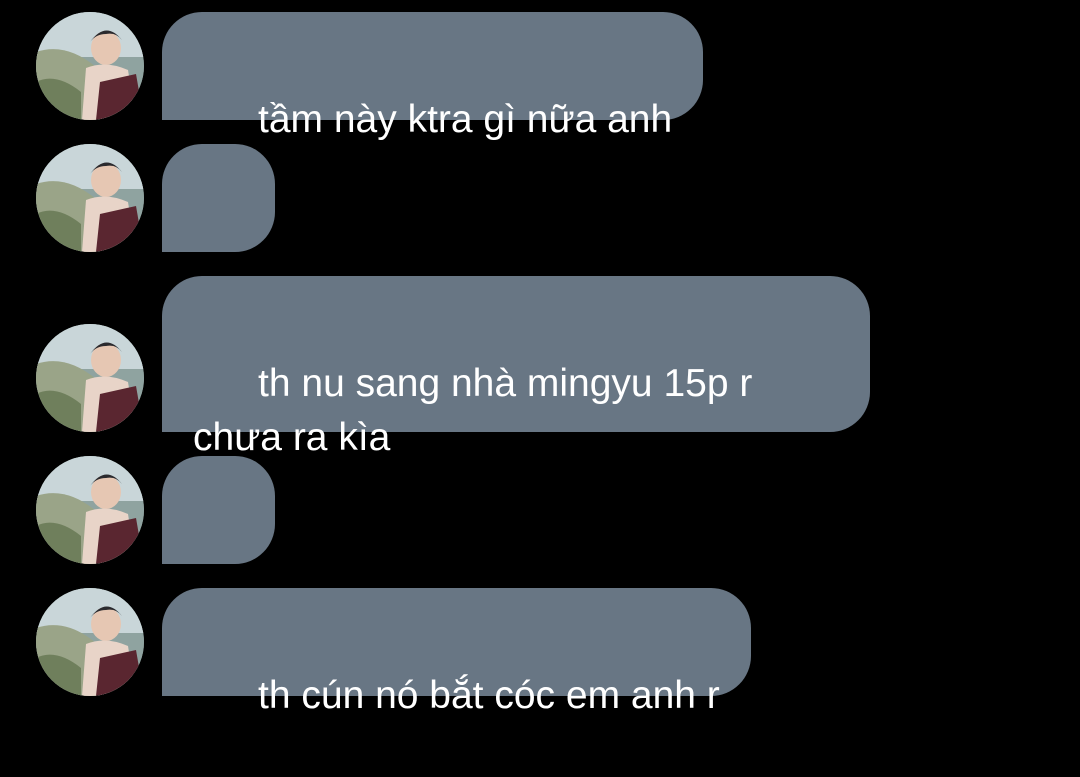 The image size is (1080, 777). What do you see at coordinates (456, 652) in the screenshot?
I see `message-bubble: th cún nó bắt cóc em anh r` at bounding box center [456, 652].